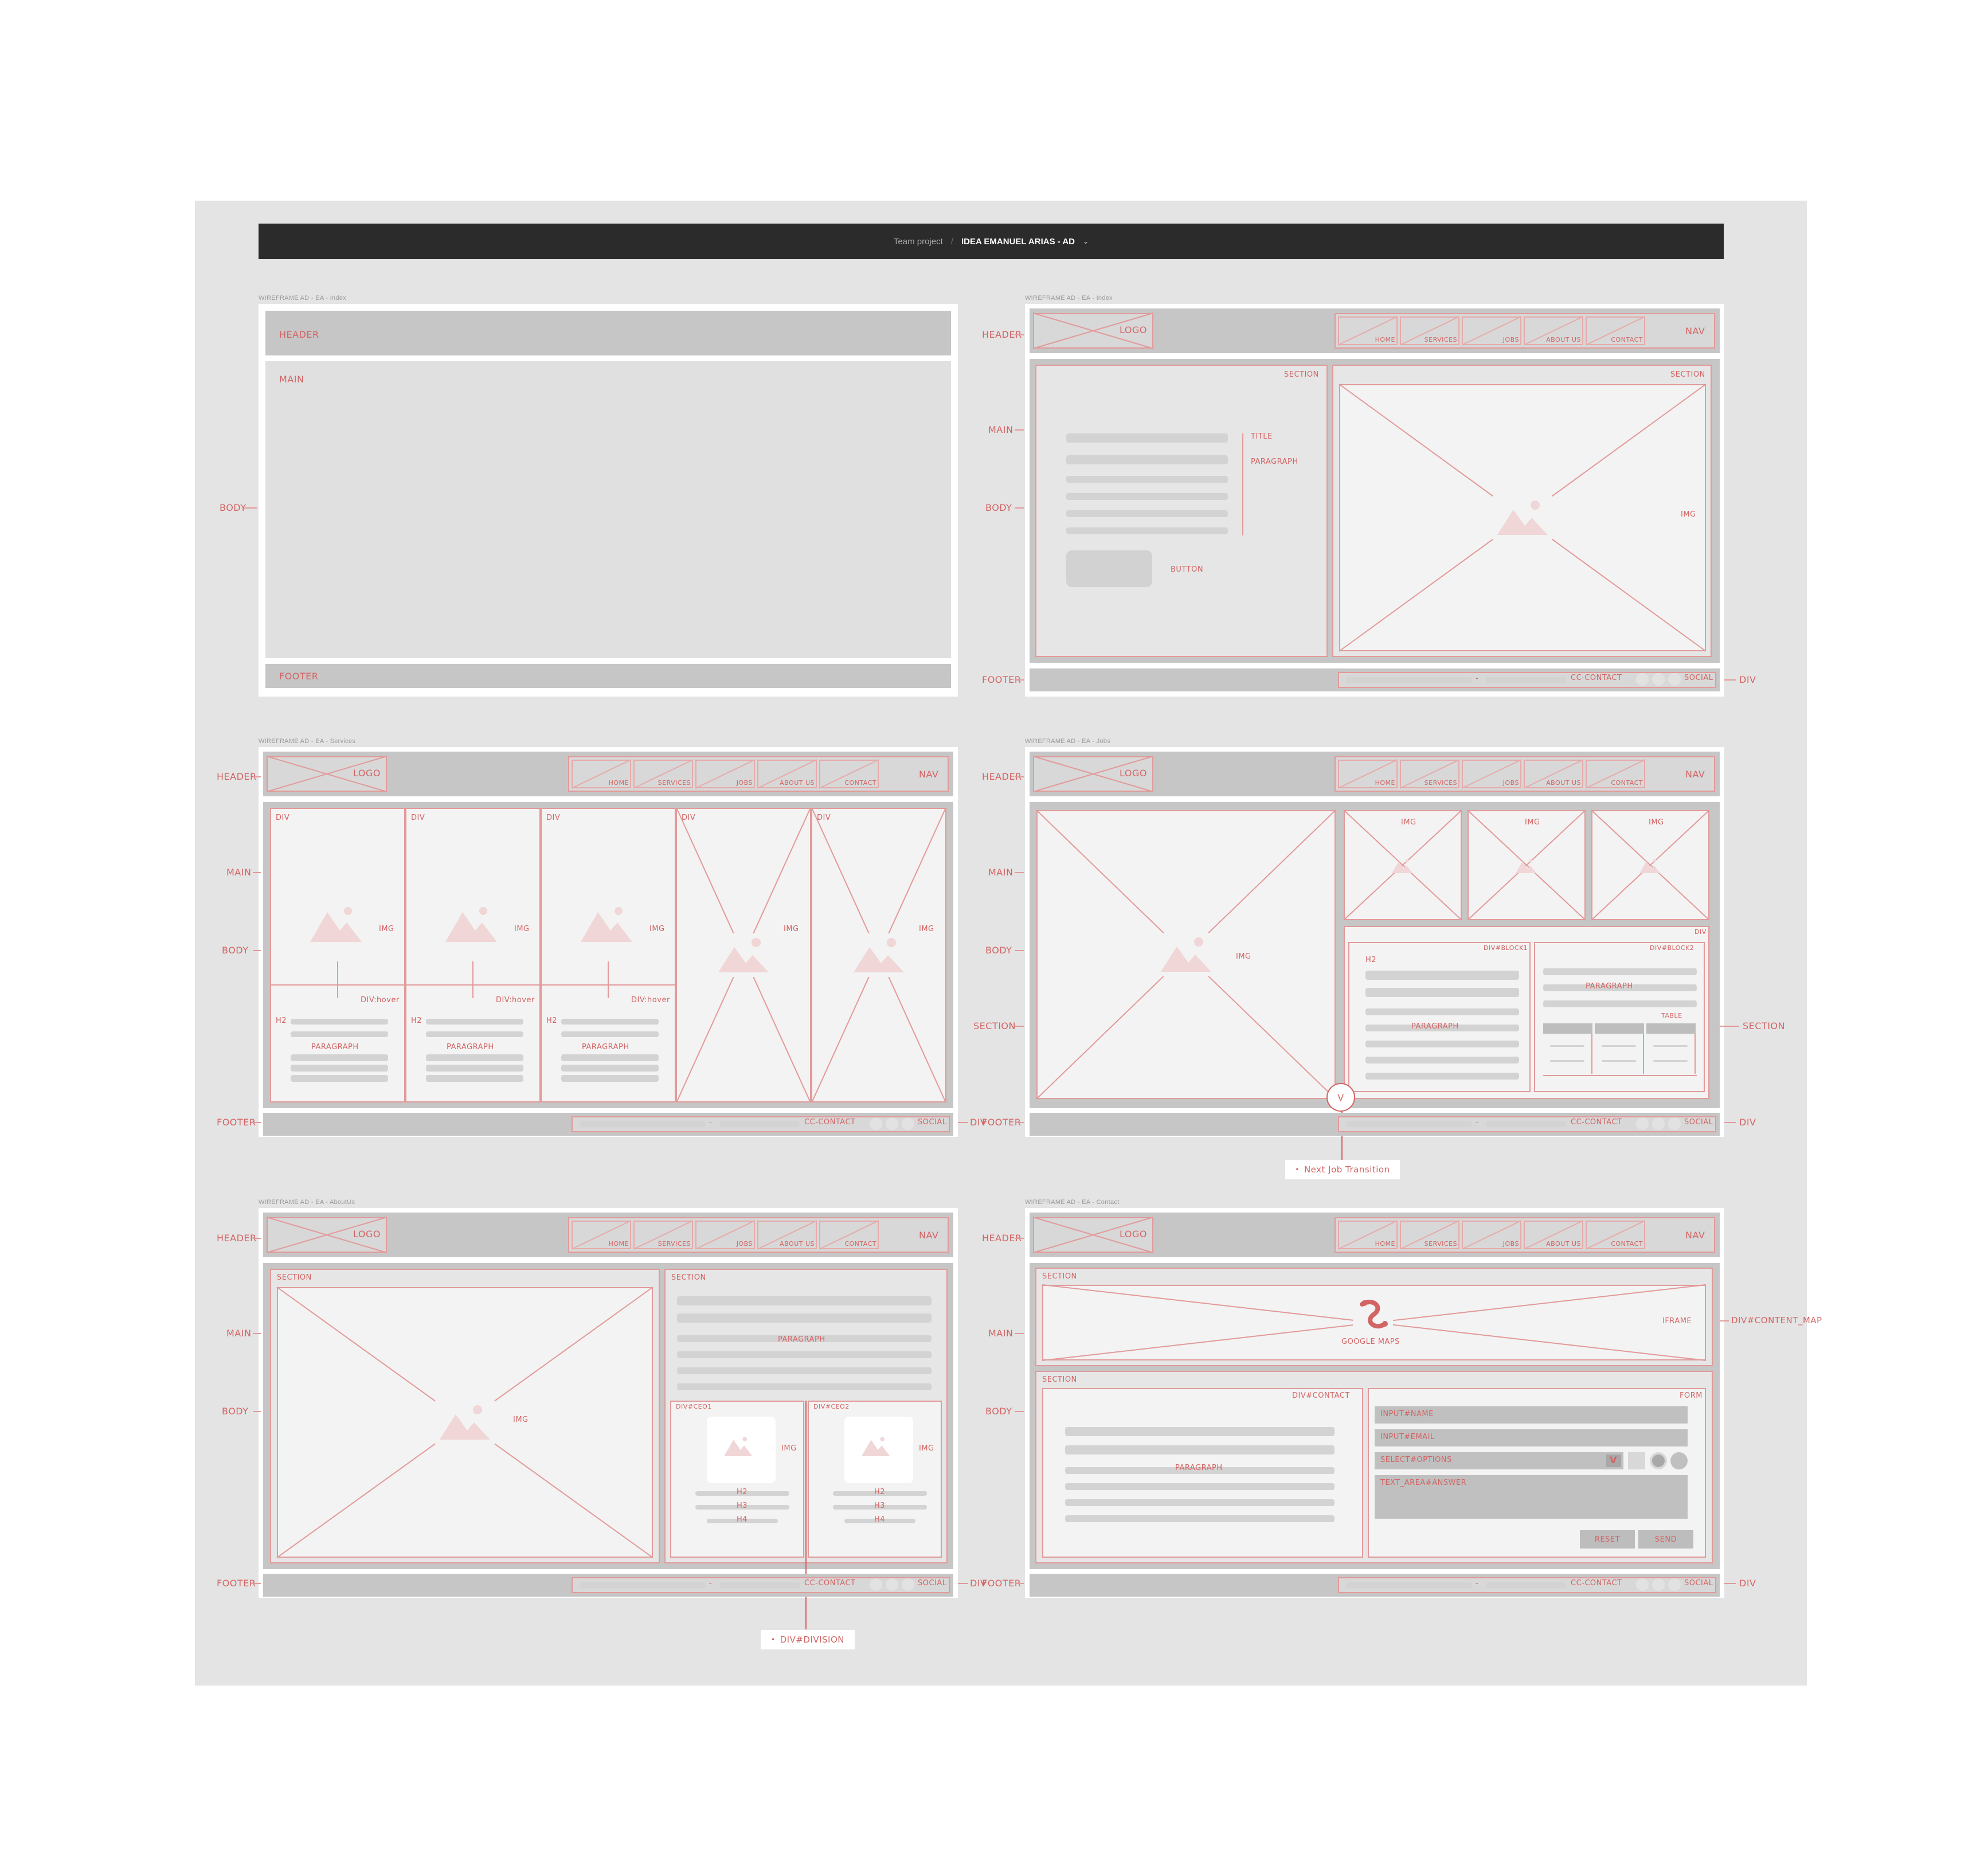  What do you see at coordinates (808, 1639) in the screenshot?
I see `div-division-tag: • DIV#DIVISION` at bounding box center [808, 1639].